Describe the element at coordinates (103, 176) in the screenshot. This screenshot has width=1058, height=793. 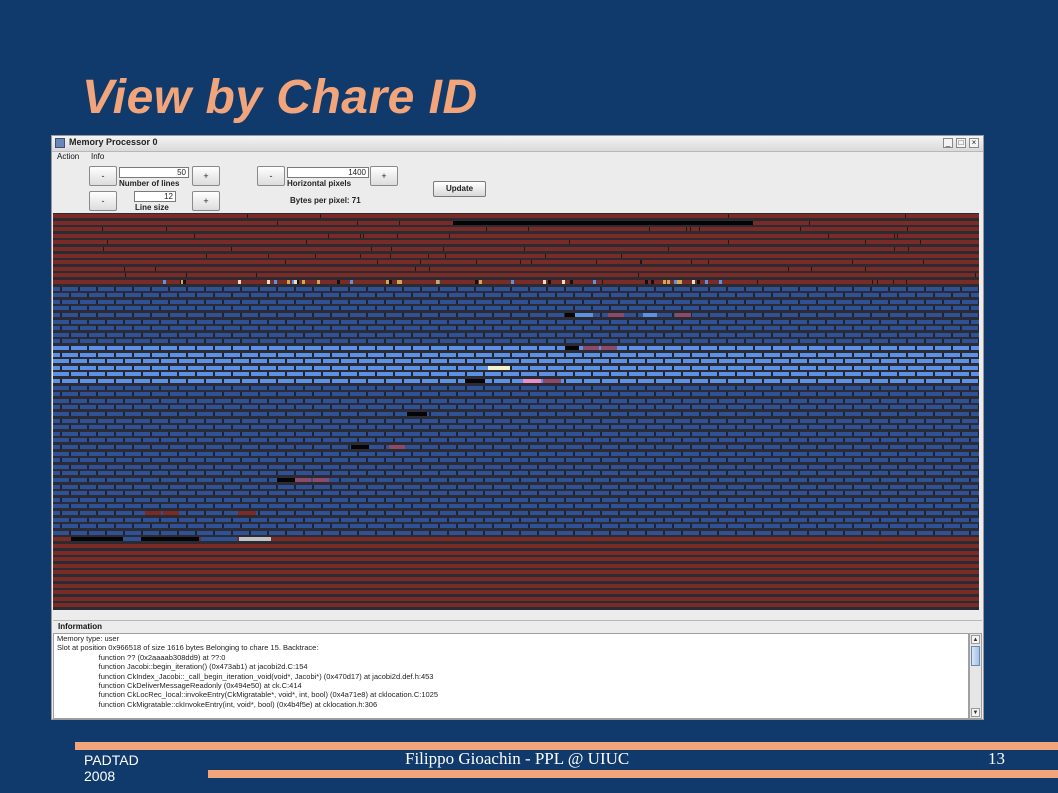
I see `number-of-lines-decrement-button: -` at that location.